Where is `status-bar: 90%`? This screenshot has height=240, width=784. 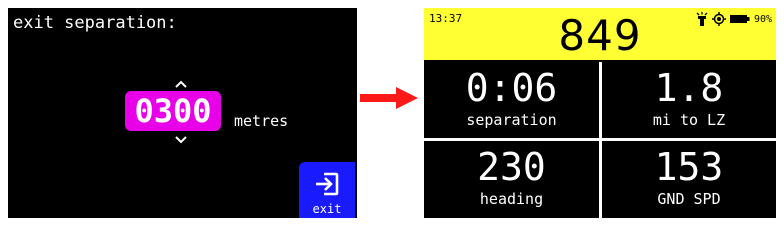 status-bar: 90% is located at coordinates (734, 19).